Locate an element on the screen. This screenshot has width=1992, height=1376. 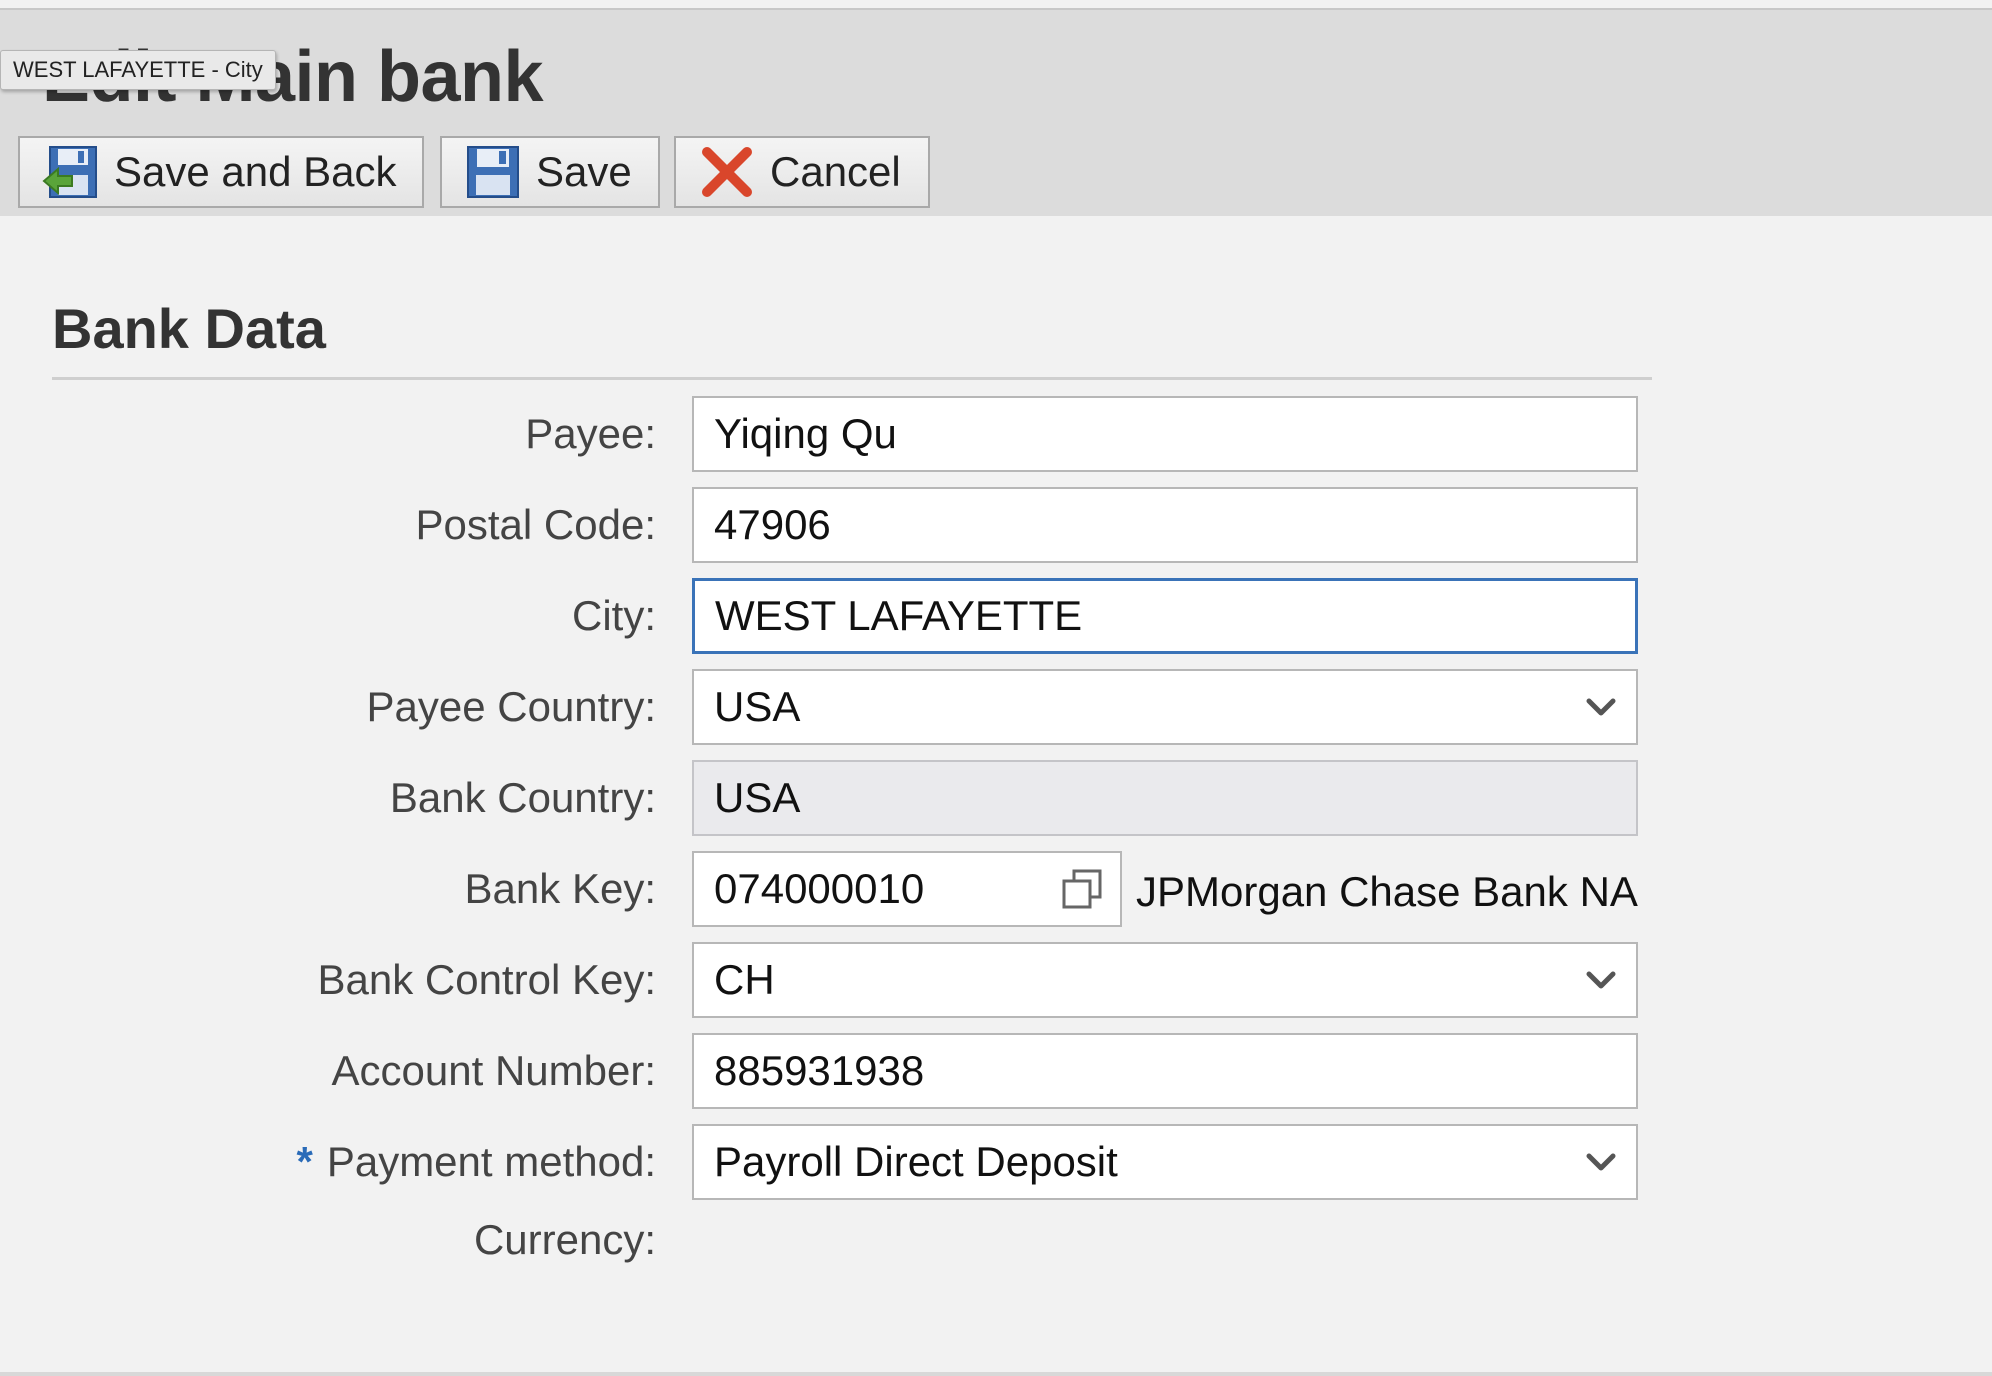
currency-label: Currency: is located at coordinates (564, 1239).